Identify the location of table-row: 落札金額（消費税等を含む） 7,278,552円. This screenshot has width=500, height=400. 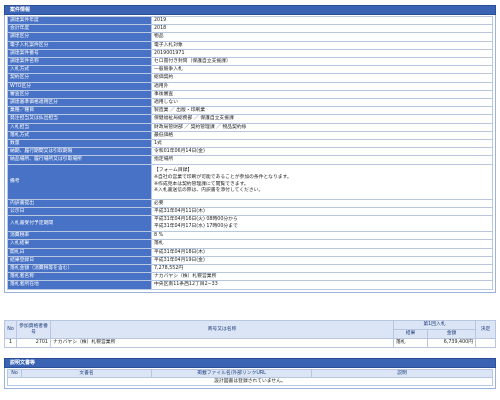
(250, 269).